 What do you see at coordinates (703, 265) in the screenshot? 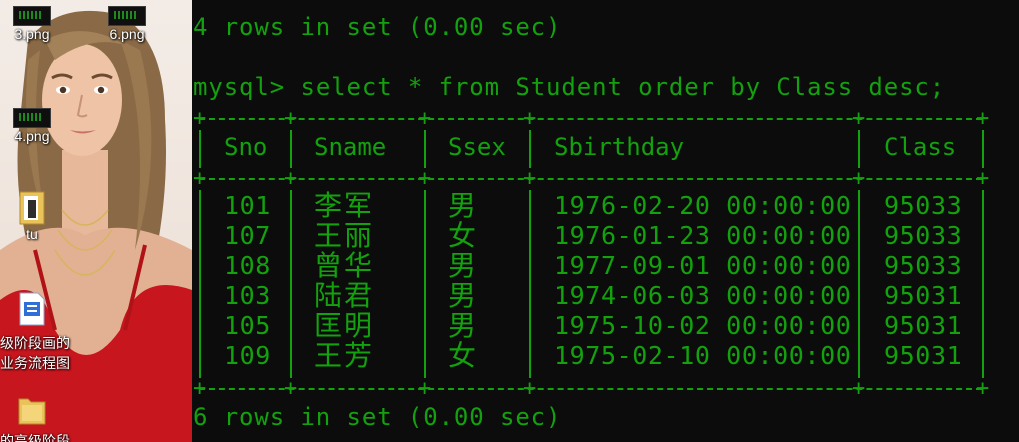
I see `table-cell: 1977-09-01 00:00:00` at bounding box center [703, 265].